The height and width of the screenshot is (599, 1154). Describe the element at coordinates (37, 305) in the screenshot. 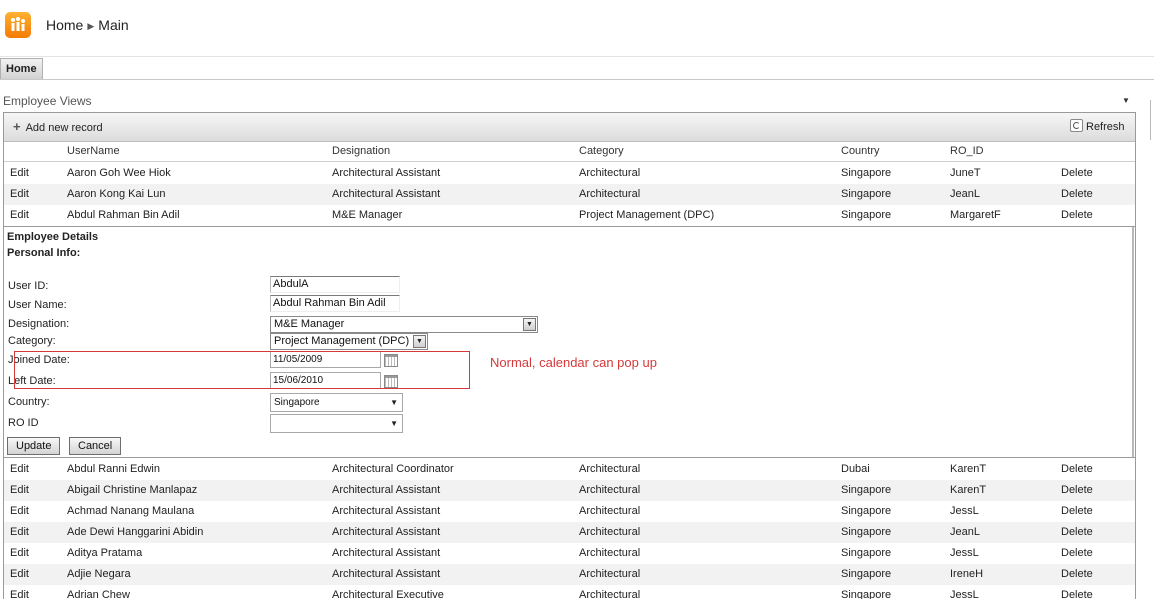

I see `user-name-label: User Name:` at that location.